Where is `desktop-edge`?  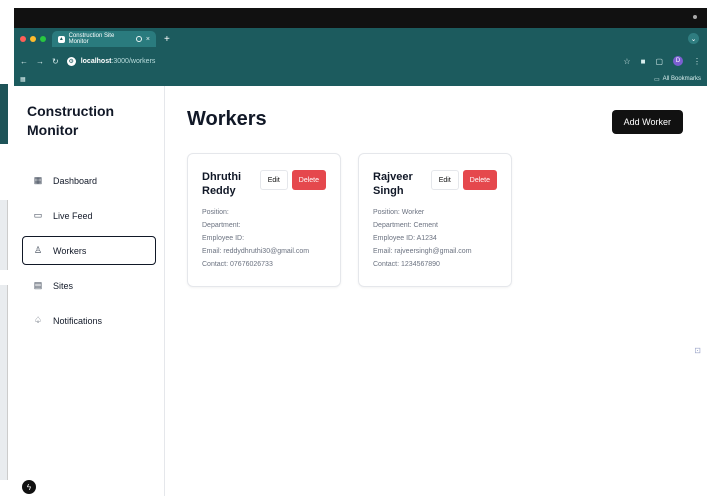
desktop-edge is located at coordinates (7, 248).